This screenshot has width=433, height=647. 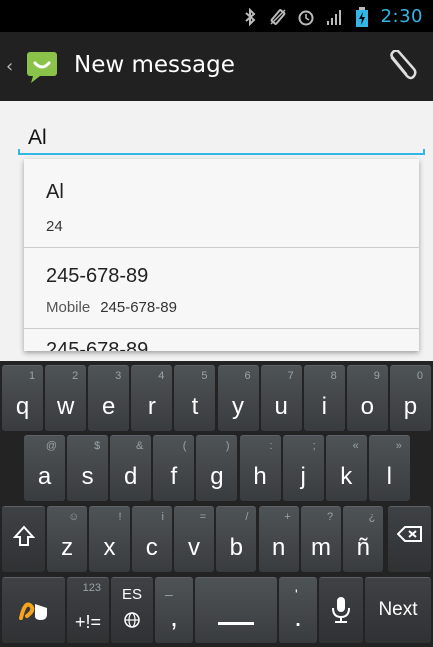 What do you see at coordinates (401, 66) in the screenshot?
I see `paperclip-icon` at bounding box center [401, 66].